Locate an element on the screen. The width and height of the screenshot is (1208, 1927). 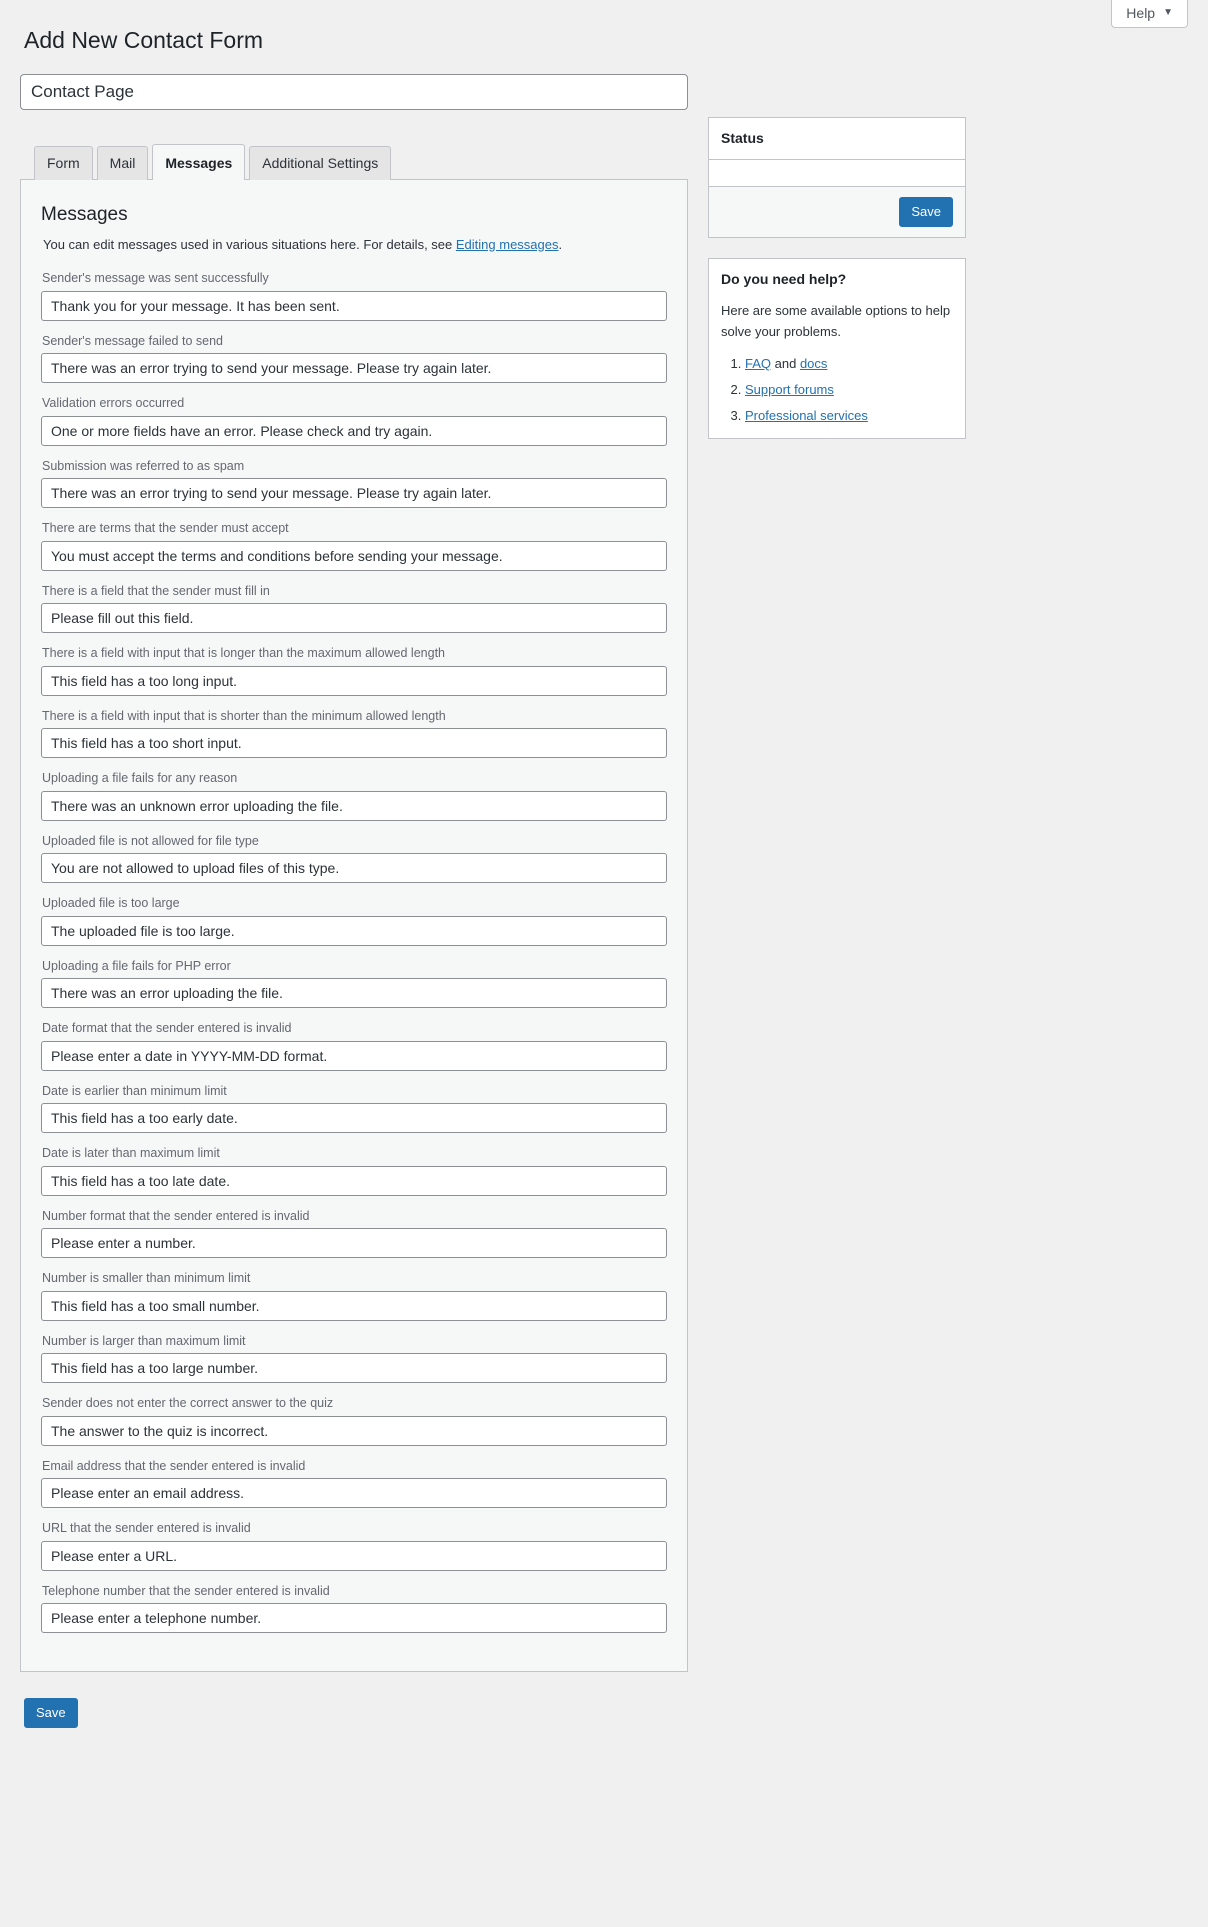
message-field: Uploading a file fails for any reason is located at coordinates (354, 795).